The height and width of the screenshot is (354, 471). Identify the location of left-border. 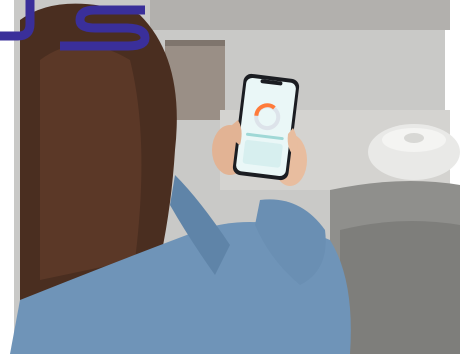
(7, 177).